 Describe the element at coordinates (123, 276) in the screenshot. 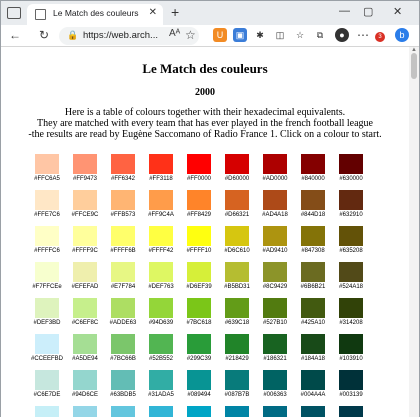

I see `colour-cell: #E7F784` at that location.